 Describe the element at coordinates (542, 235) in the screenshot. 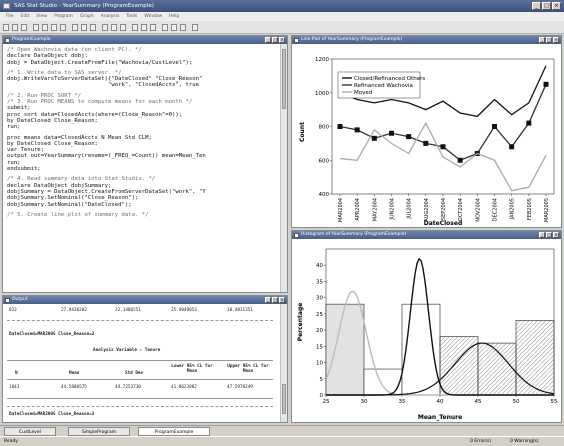

I see `hist-minimize-button: _` at that location.